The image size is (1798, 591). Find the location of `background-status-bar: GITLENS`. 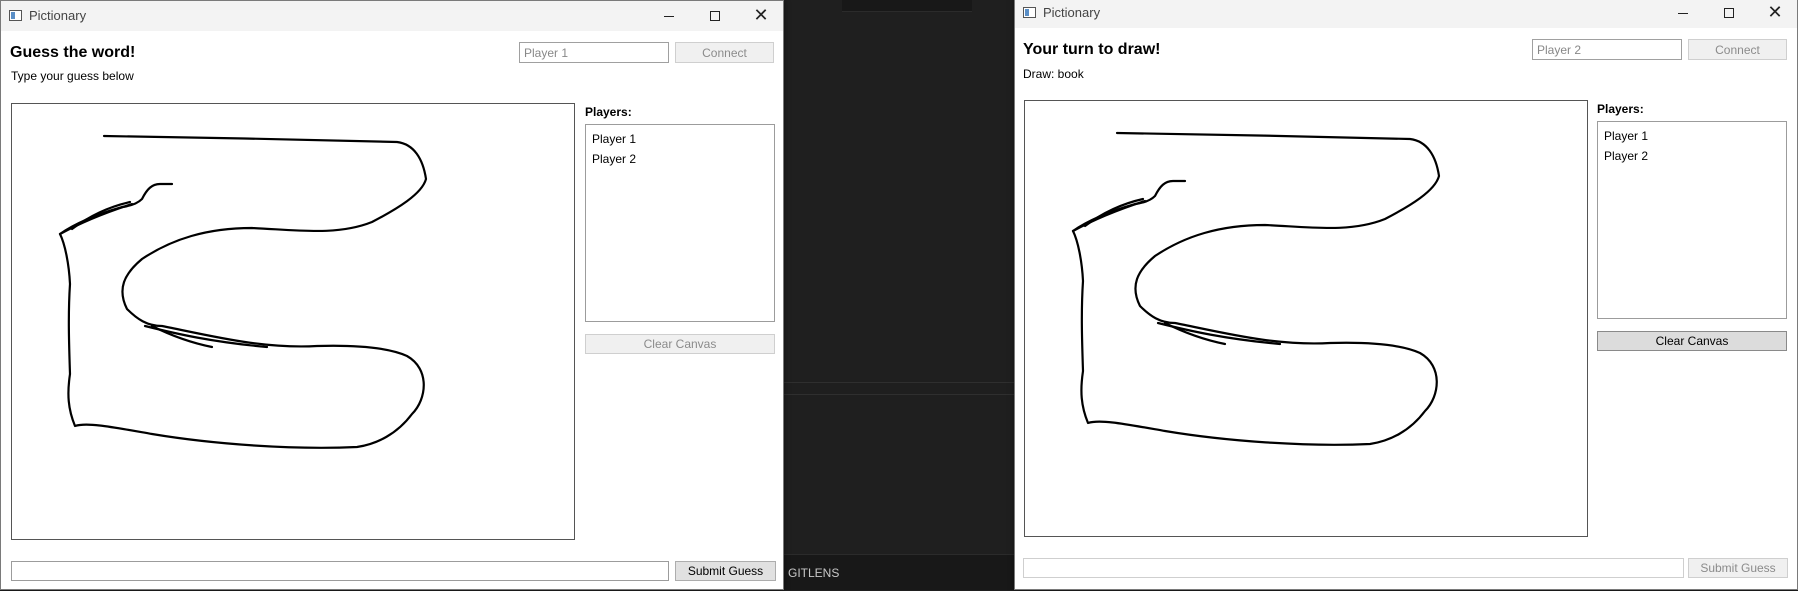

background-status-bar: GITLENS is located at coordinates (899, 572).